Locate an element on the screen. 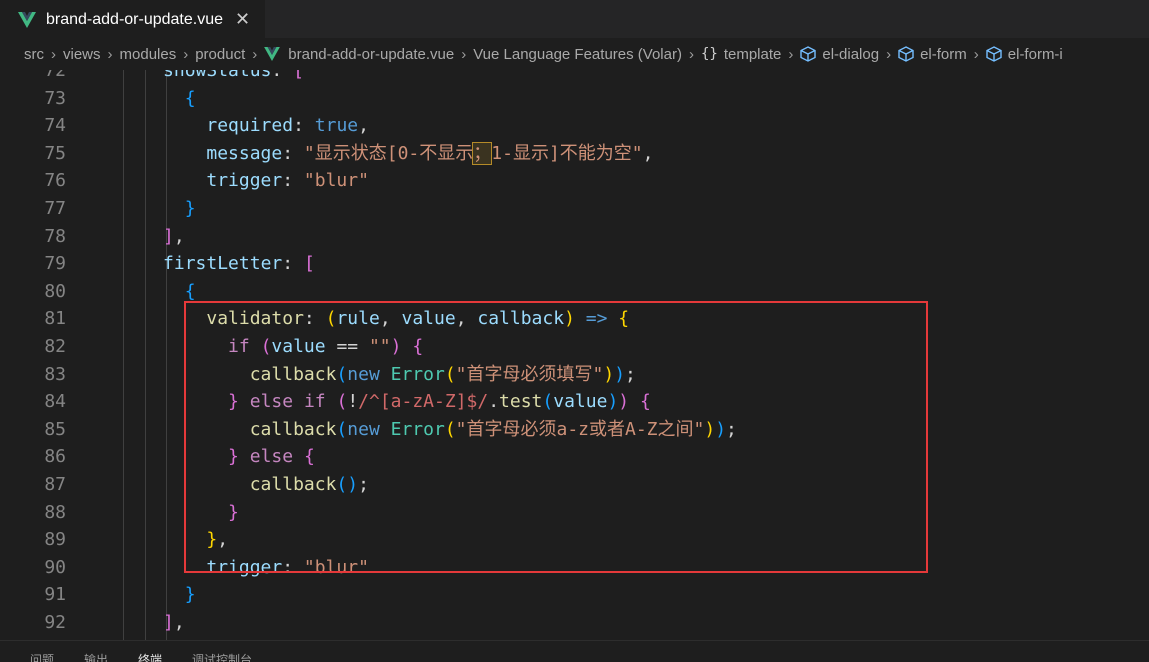 Image resolution: width=1149 pixels, height=662 pixels. breadcrumb-item: views is located at coordinates (82, 54).